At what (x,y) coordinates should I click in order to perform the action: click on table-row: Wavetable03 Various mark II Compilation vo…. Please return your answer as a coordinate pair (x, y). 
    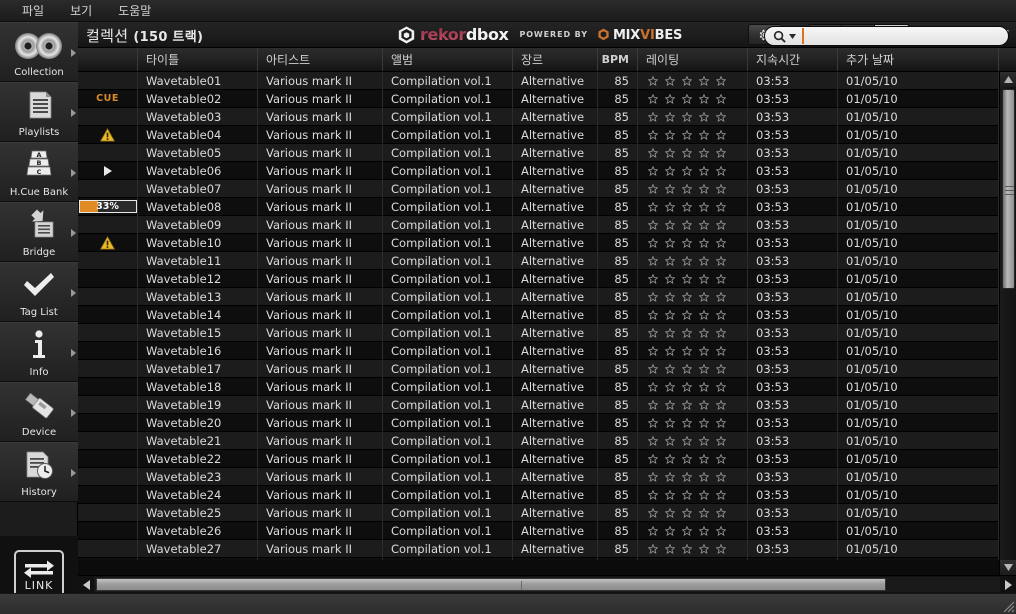
    Looking at the image, I should click on (538, 116).